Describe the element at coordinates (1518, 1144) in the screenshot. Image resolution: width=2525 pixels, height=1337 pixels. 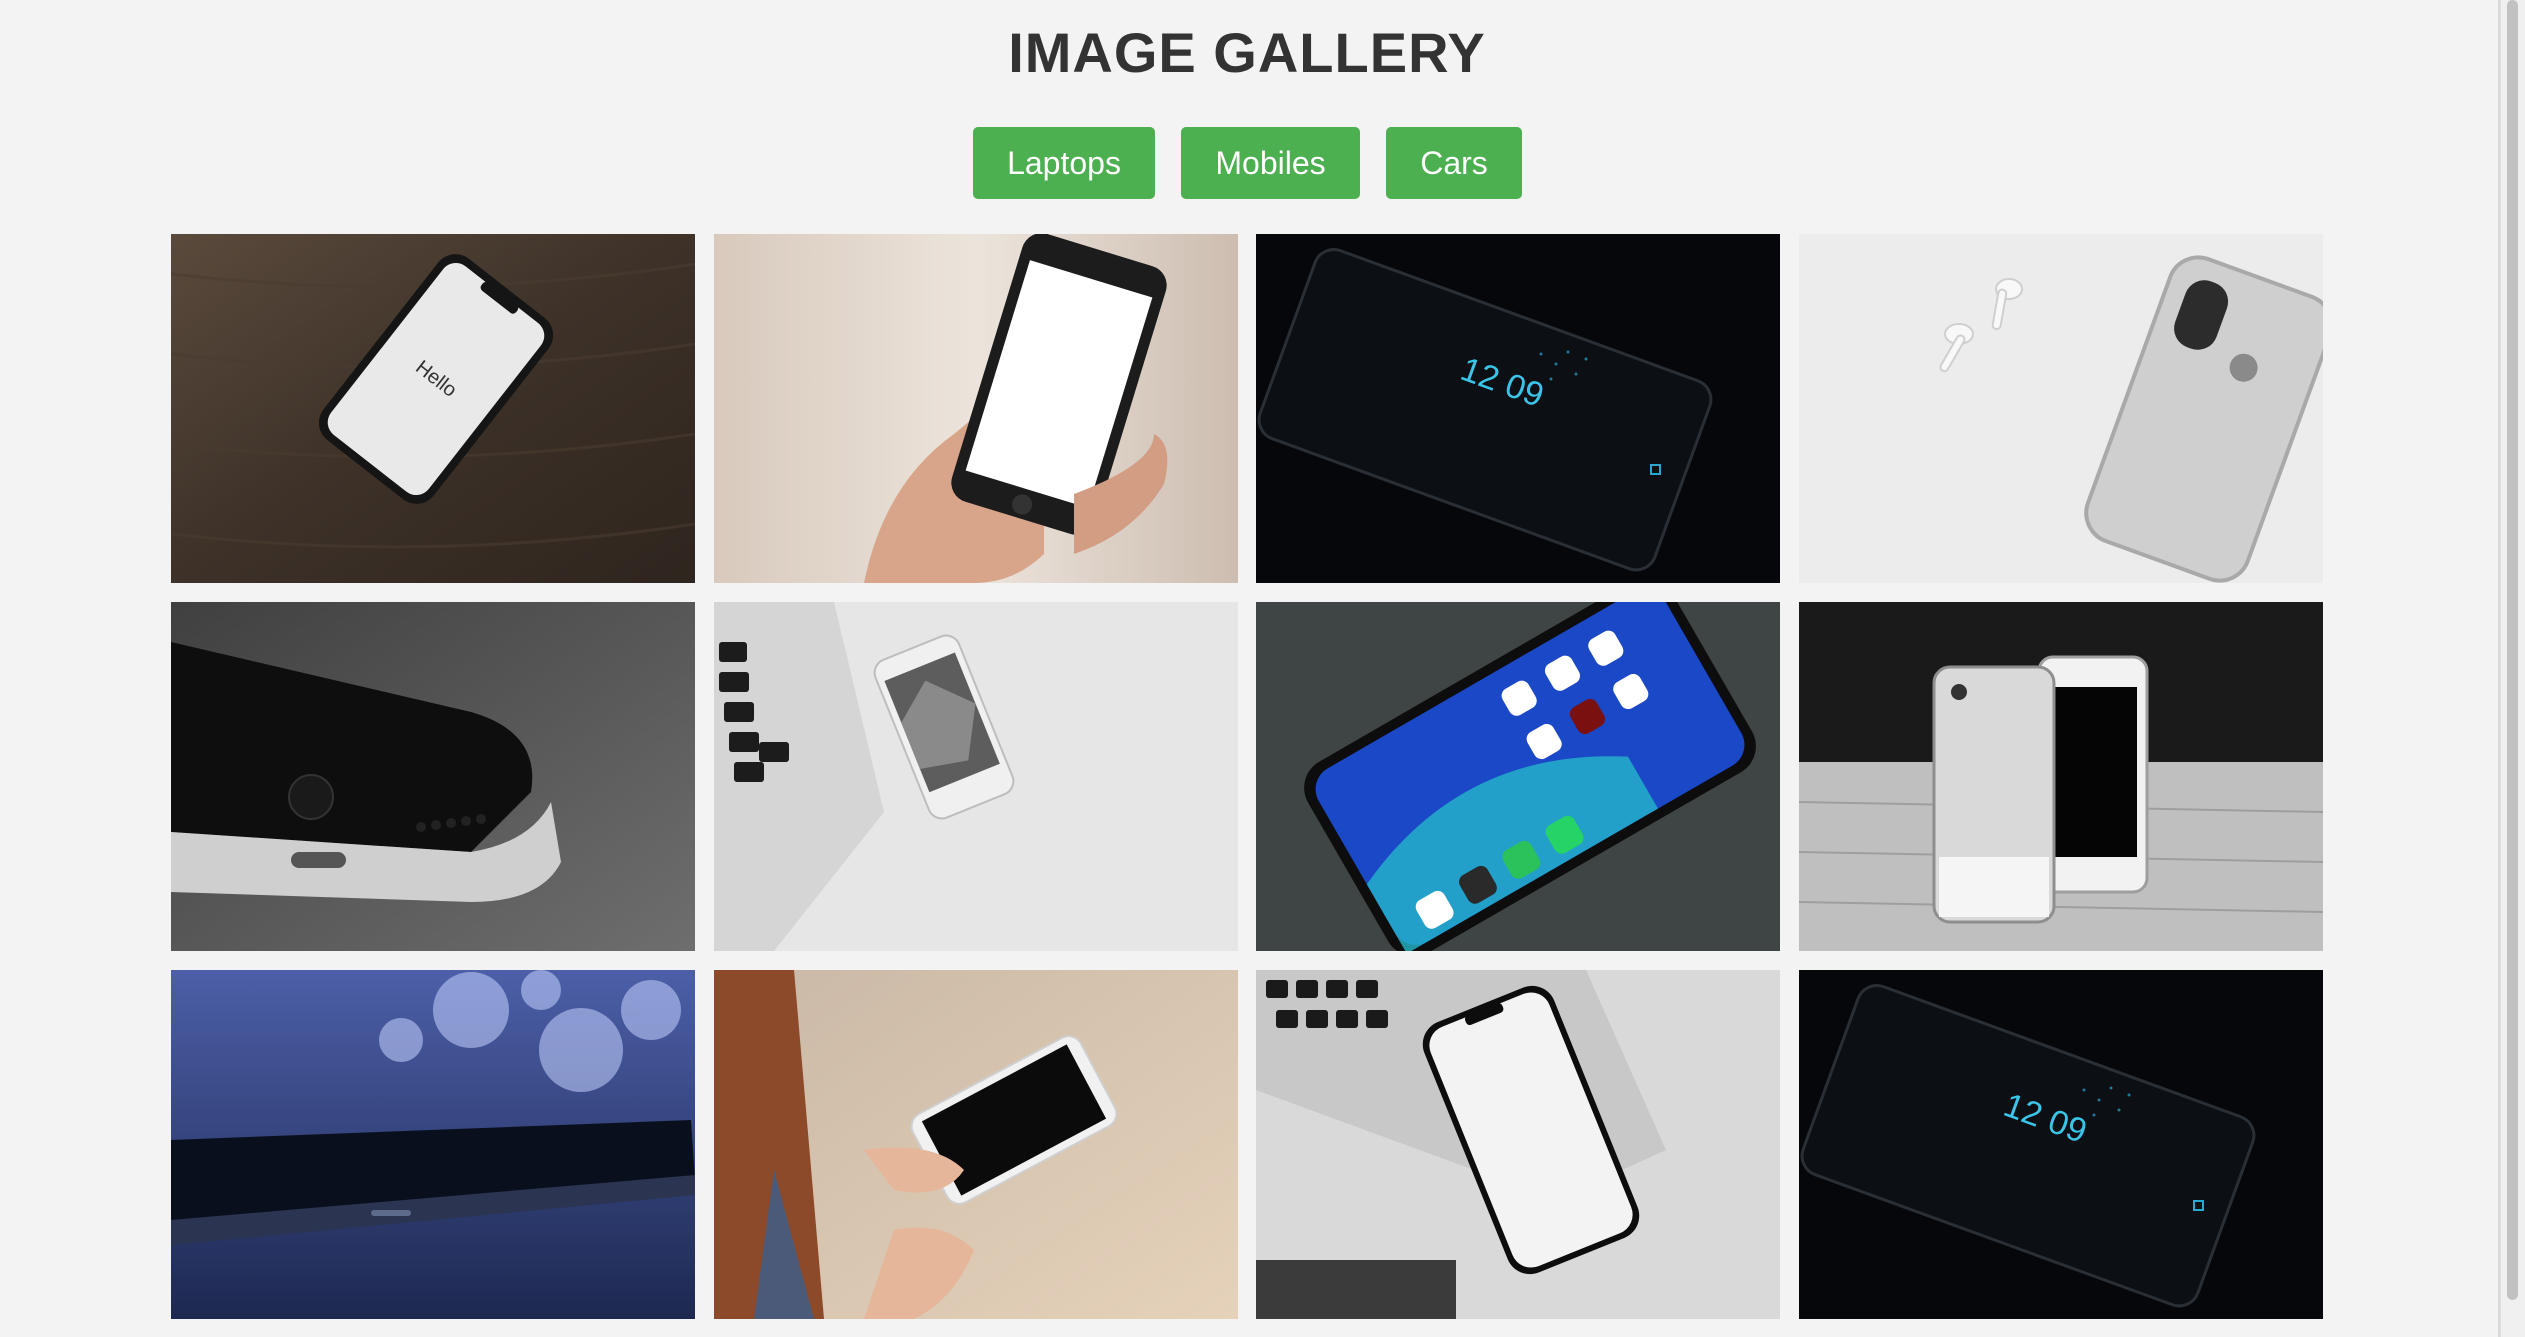
I see `gallery-image-phone-on-laptop` at that location.